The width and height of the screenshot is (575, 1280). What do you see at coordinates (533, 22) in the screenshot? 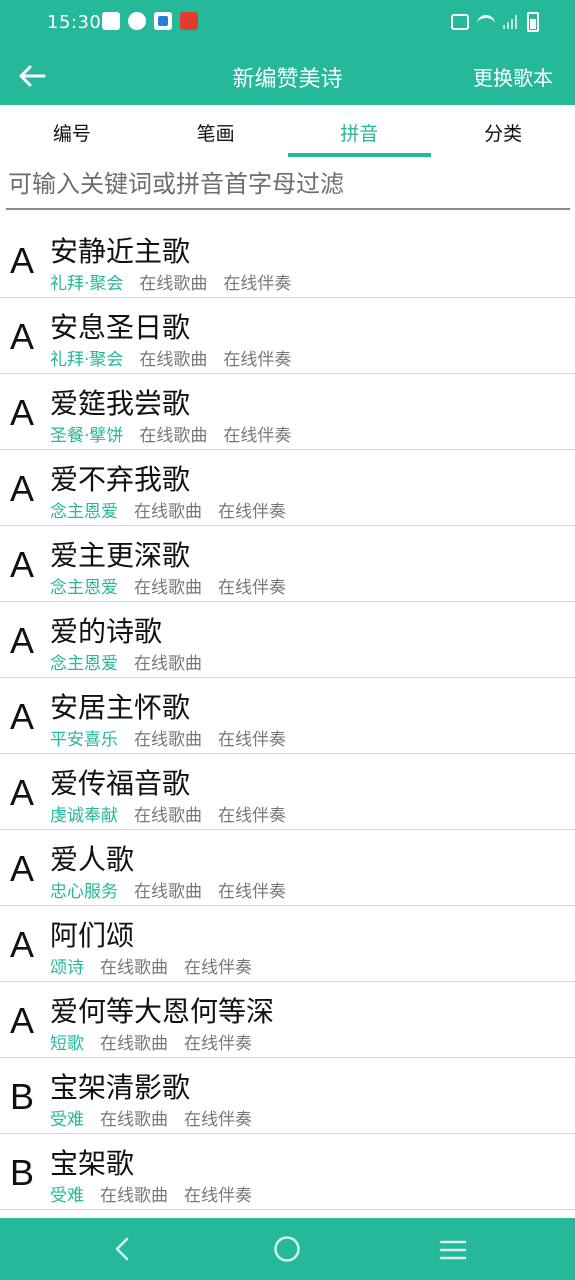
I see `battery-icon` at bounding box center [533, 22].